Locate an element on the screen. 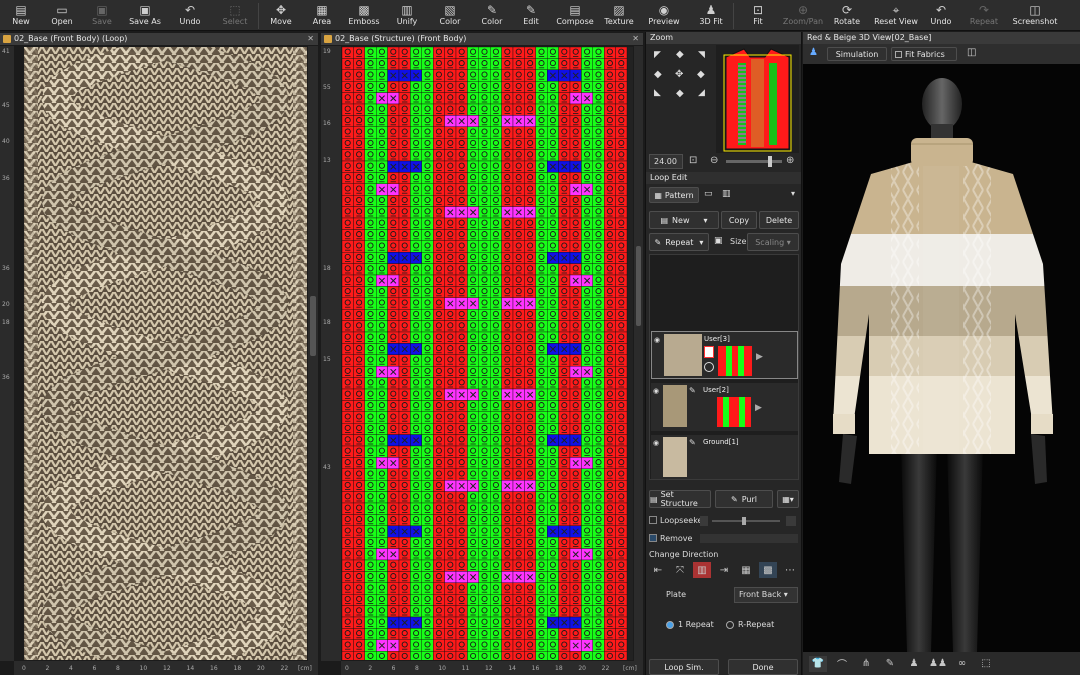 The height and width of the screenshot is (675, 1080). loopseeker-minus is located at coordinates (704, 521).